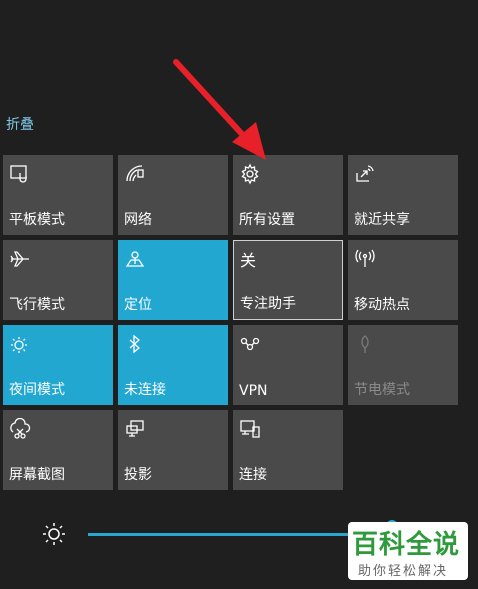 This screenshot has width=478, height=589. Describe the element at coordinates (406, 545) in the screenshot. I see `watermark-title: 百科全说` at that location.